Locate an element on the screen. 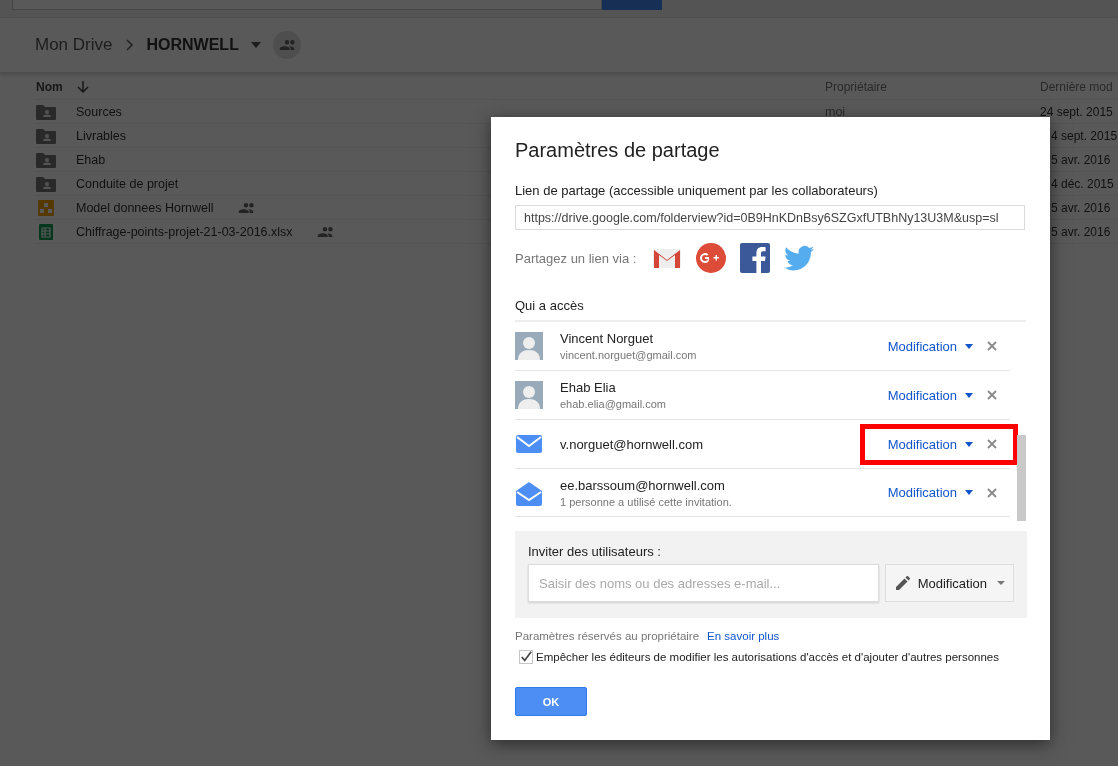 The image size is (1118, 766). table-cell: 4 sept. 2015 is located at coordinates (1084, 135).